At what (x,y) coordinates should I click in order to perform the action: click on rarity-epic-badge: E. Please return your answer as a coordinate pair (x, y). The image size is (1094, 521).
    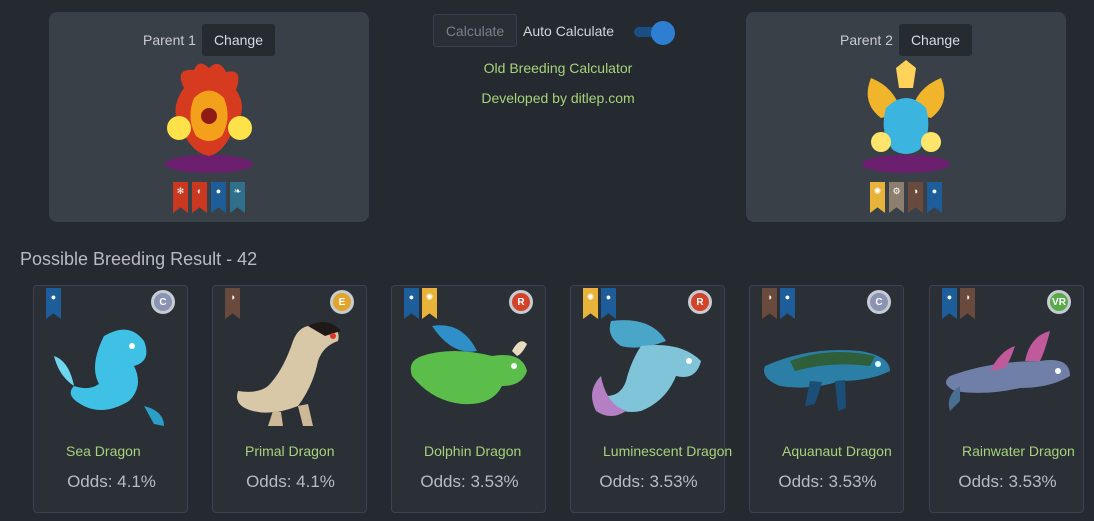
    Looking at the image, I should click on (342, 302).